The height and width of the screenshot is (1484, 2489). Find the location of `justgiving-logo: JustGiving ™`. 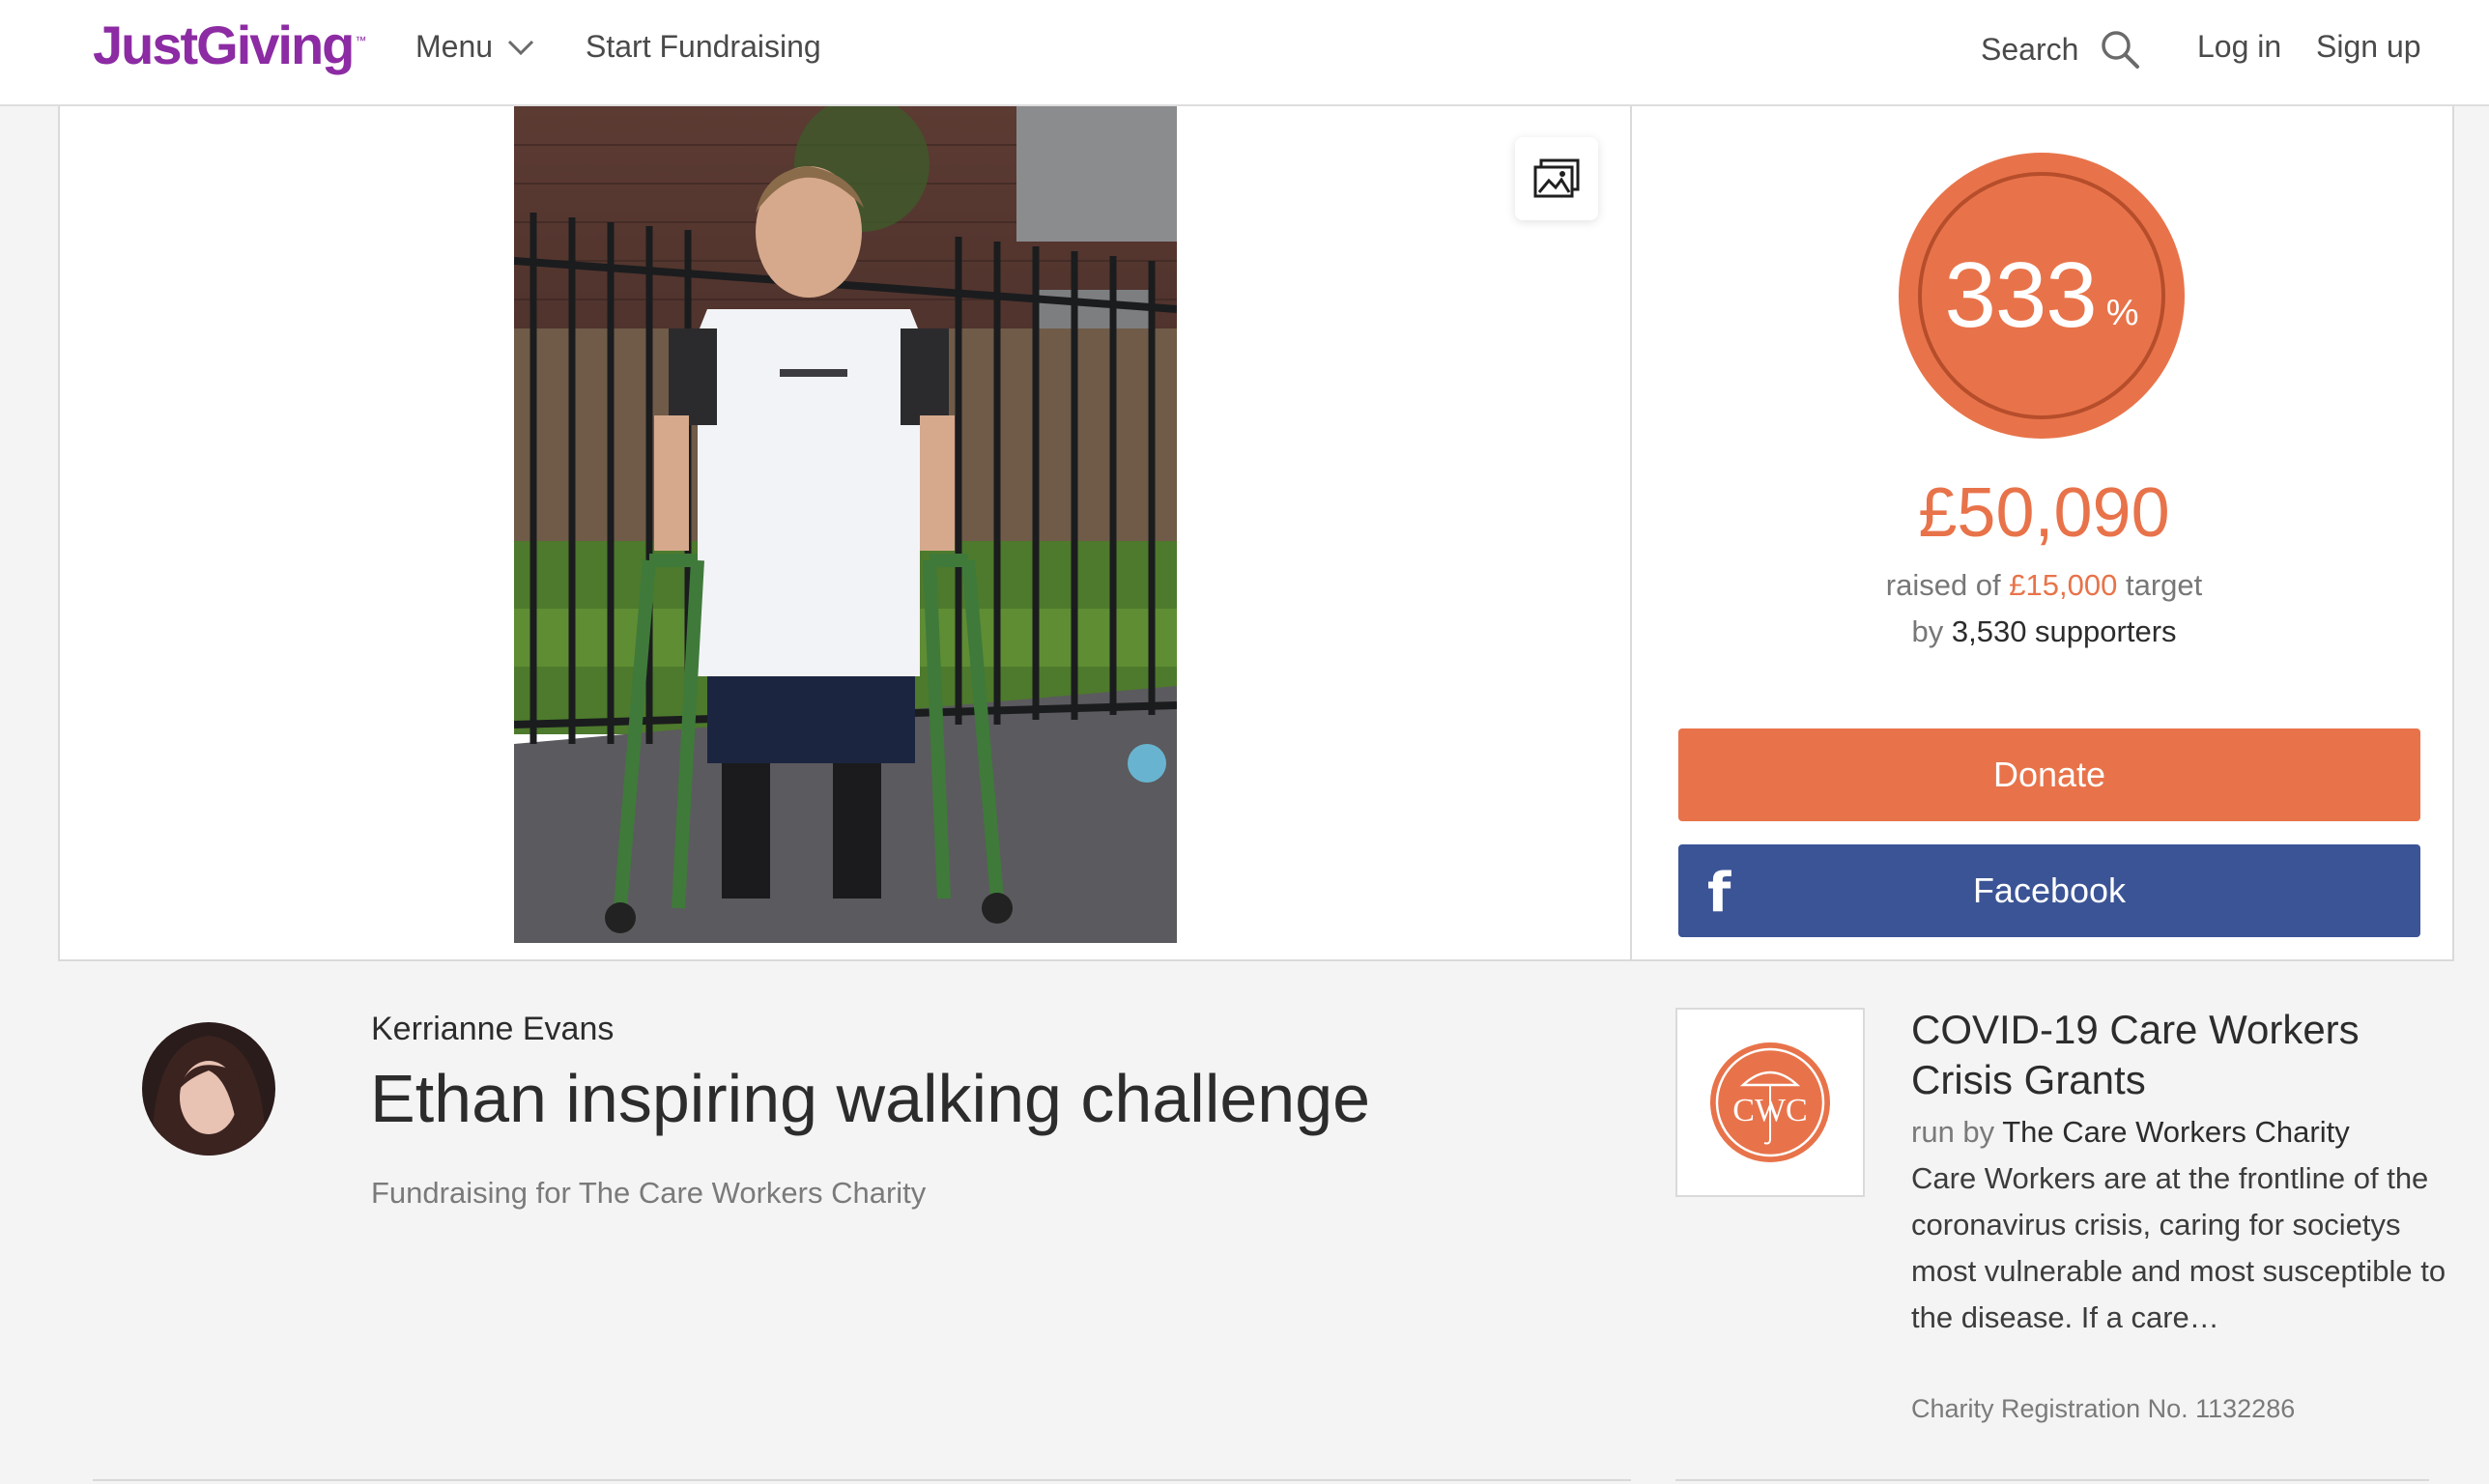

justgiving-logo: JustGiving ™ is located at coordinates (229, 45).